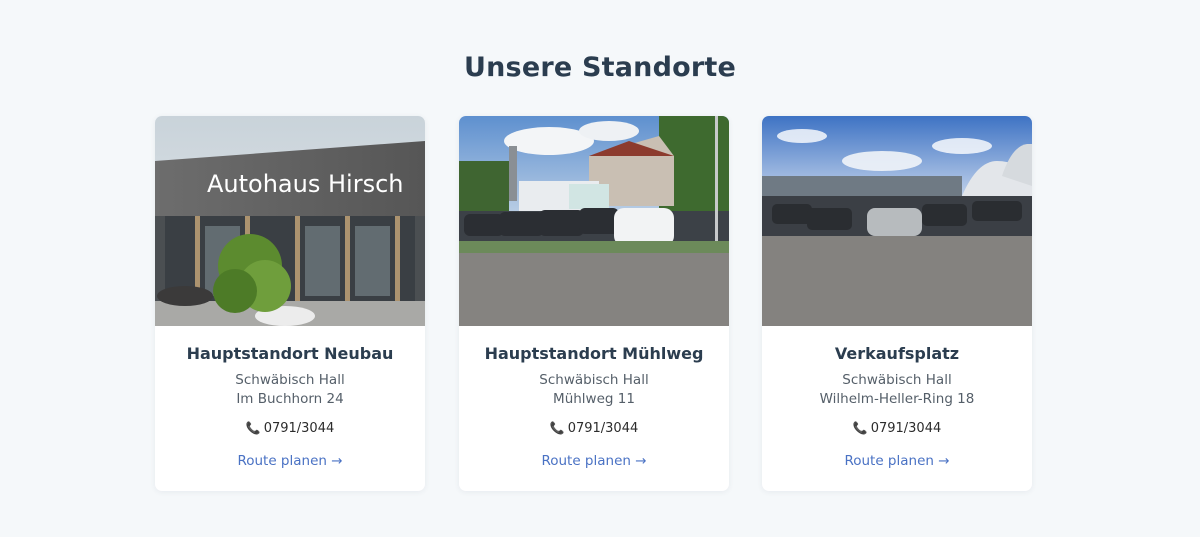 The image size is (1200, 537). Describe the element at coordinates (290, 221) in the screenshot. I see `location-image-neubau: Autohaus Hirsch` at that location.